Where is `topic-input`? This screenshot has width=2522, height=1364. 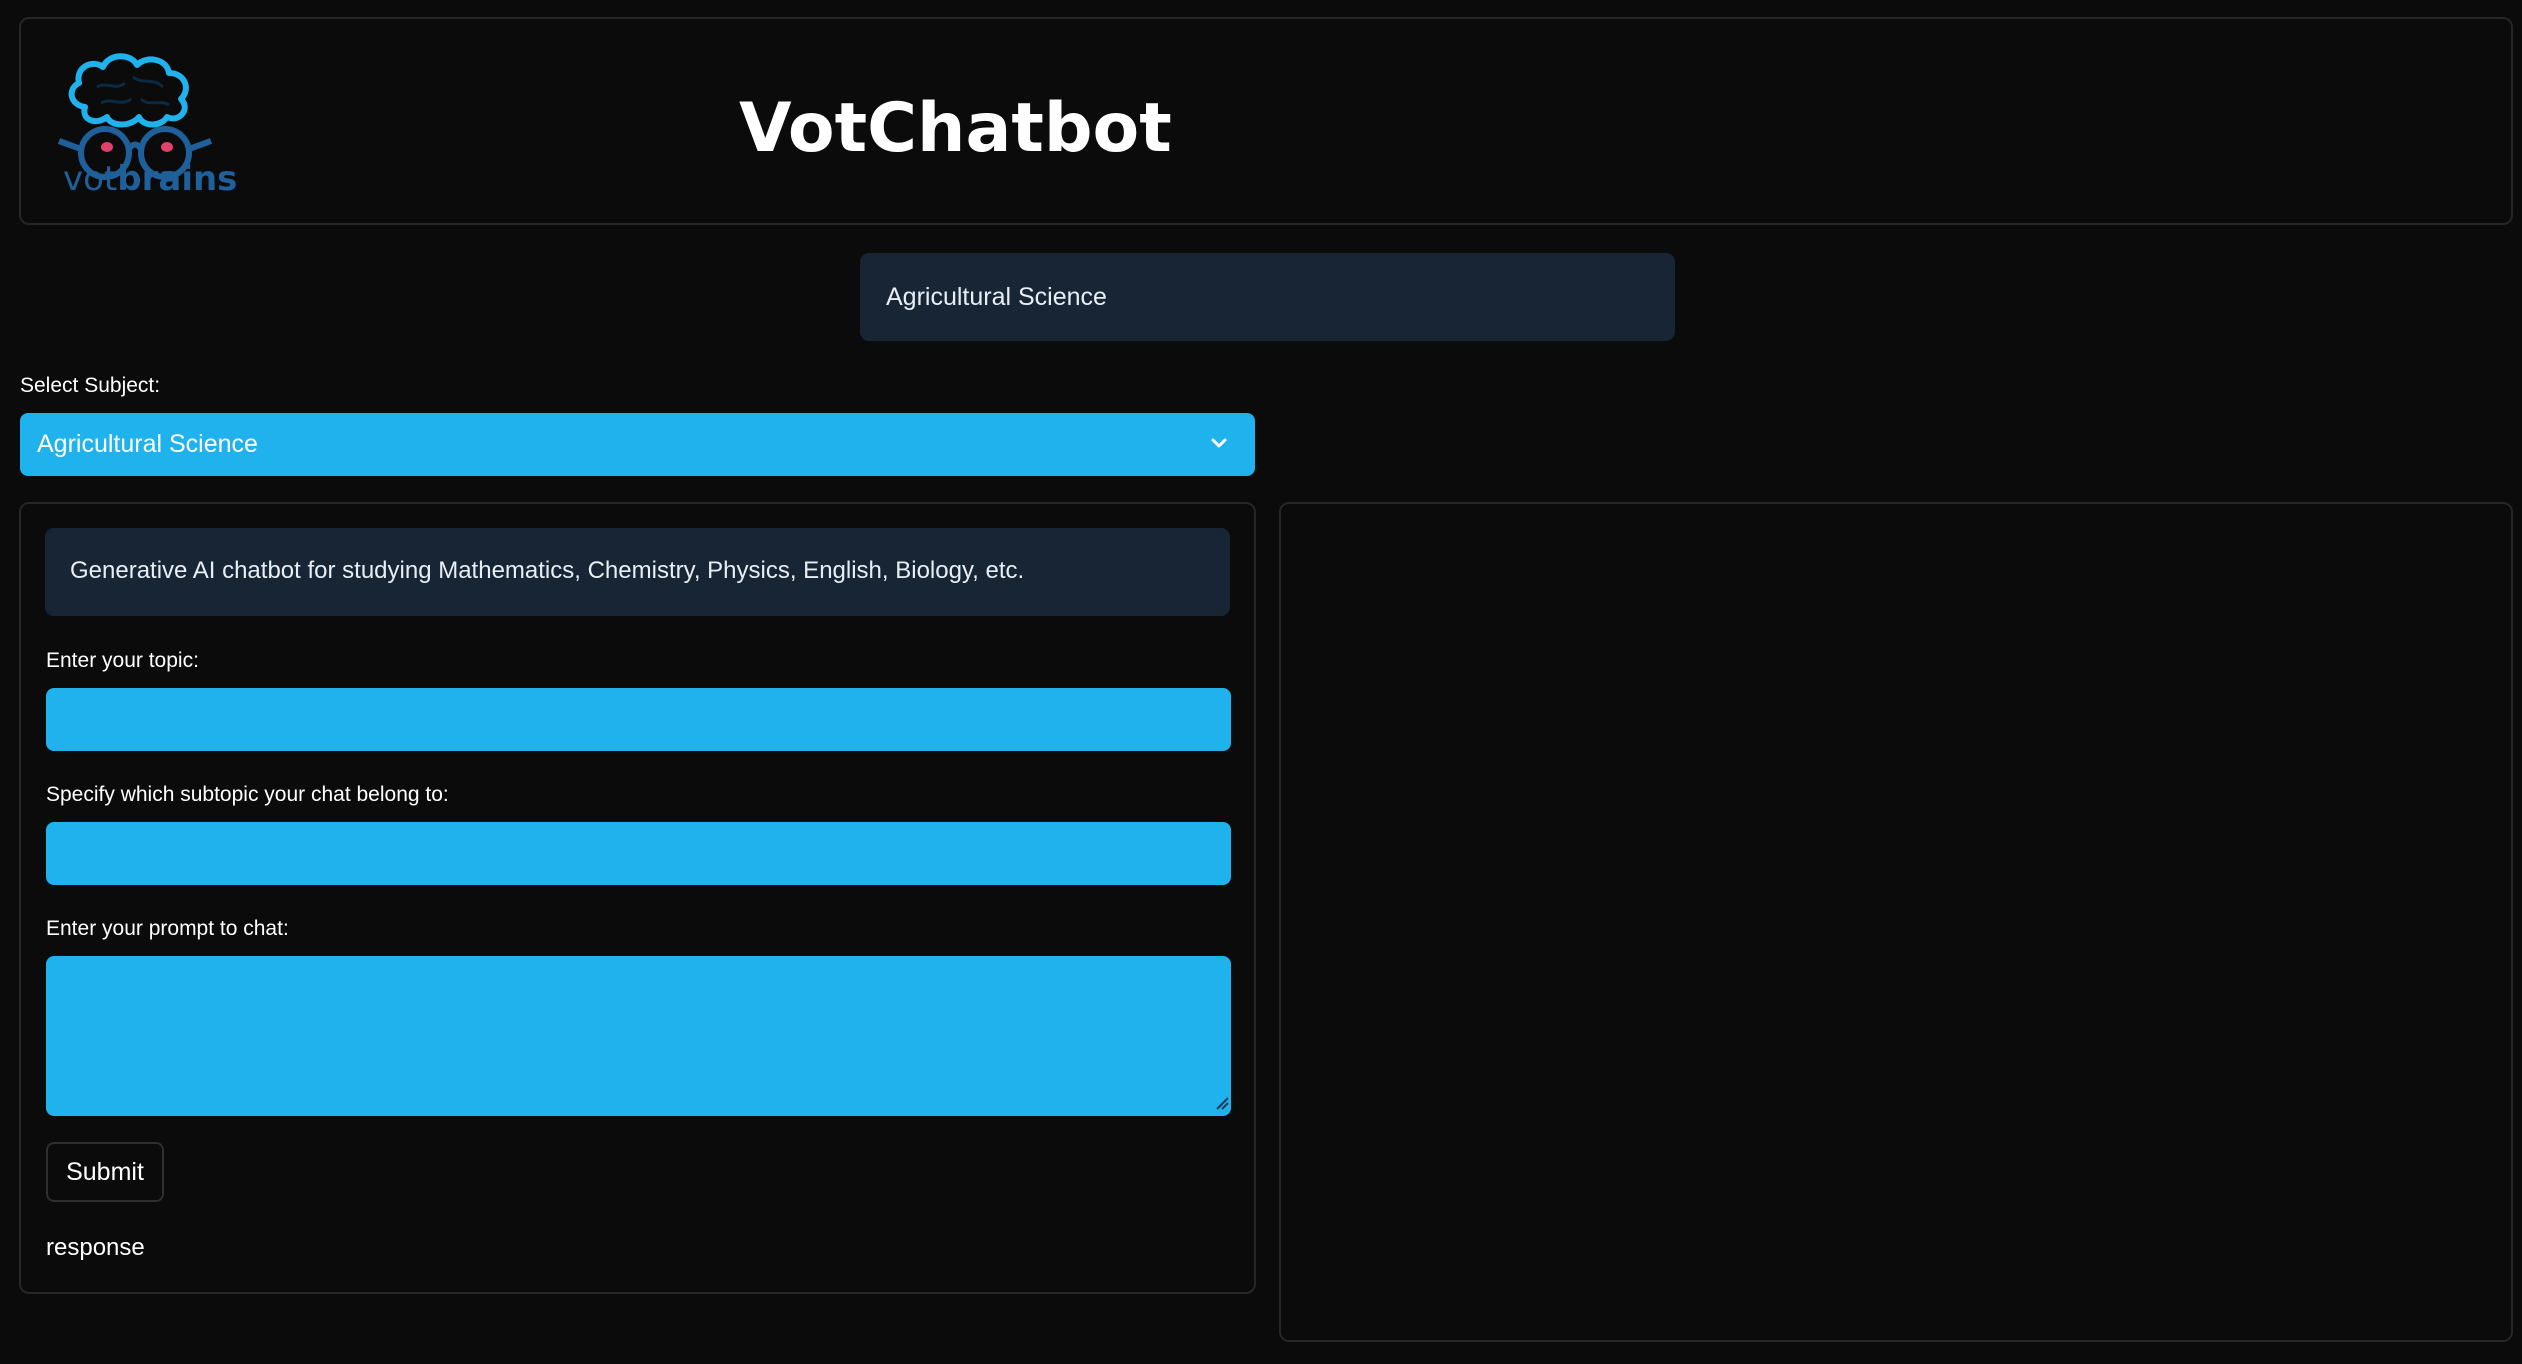 topic-input is located at coordinates (638, 719).